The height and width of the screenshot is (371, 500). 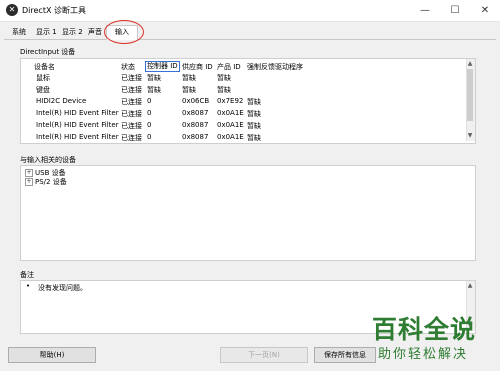 What do you see at coordinates (19, 32) in the screenshot?
I see `tab-system: 系统` at bounding box center [19, 32].